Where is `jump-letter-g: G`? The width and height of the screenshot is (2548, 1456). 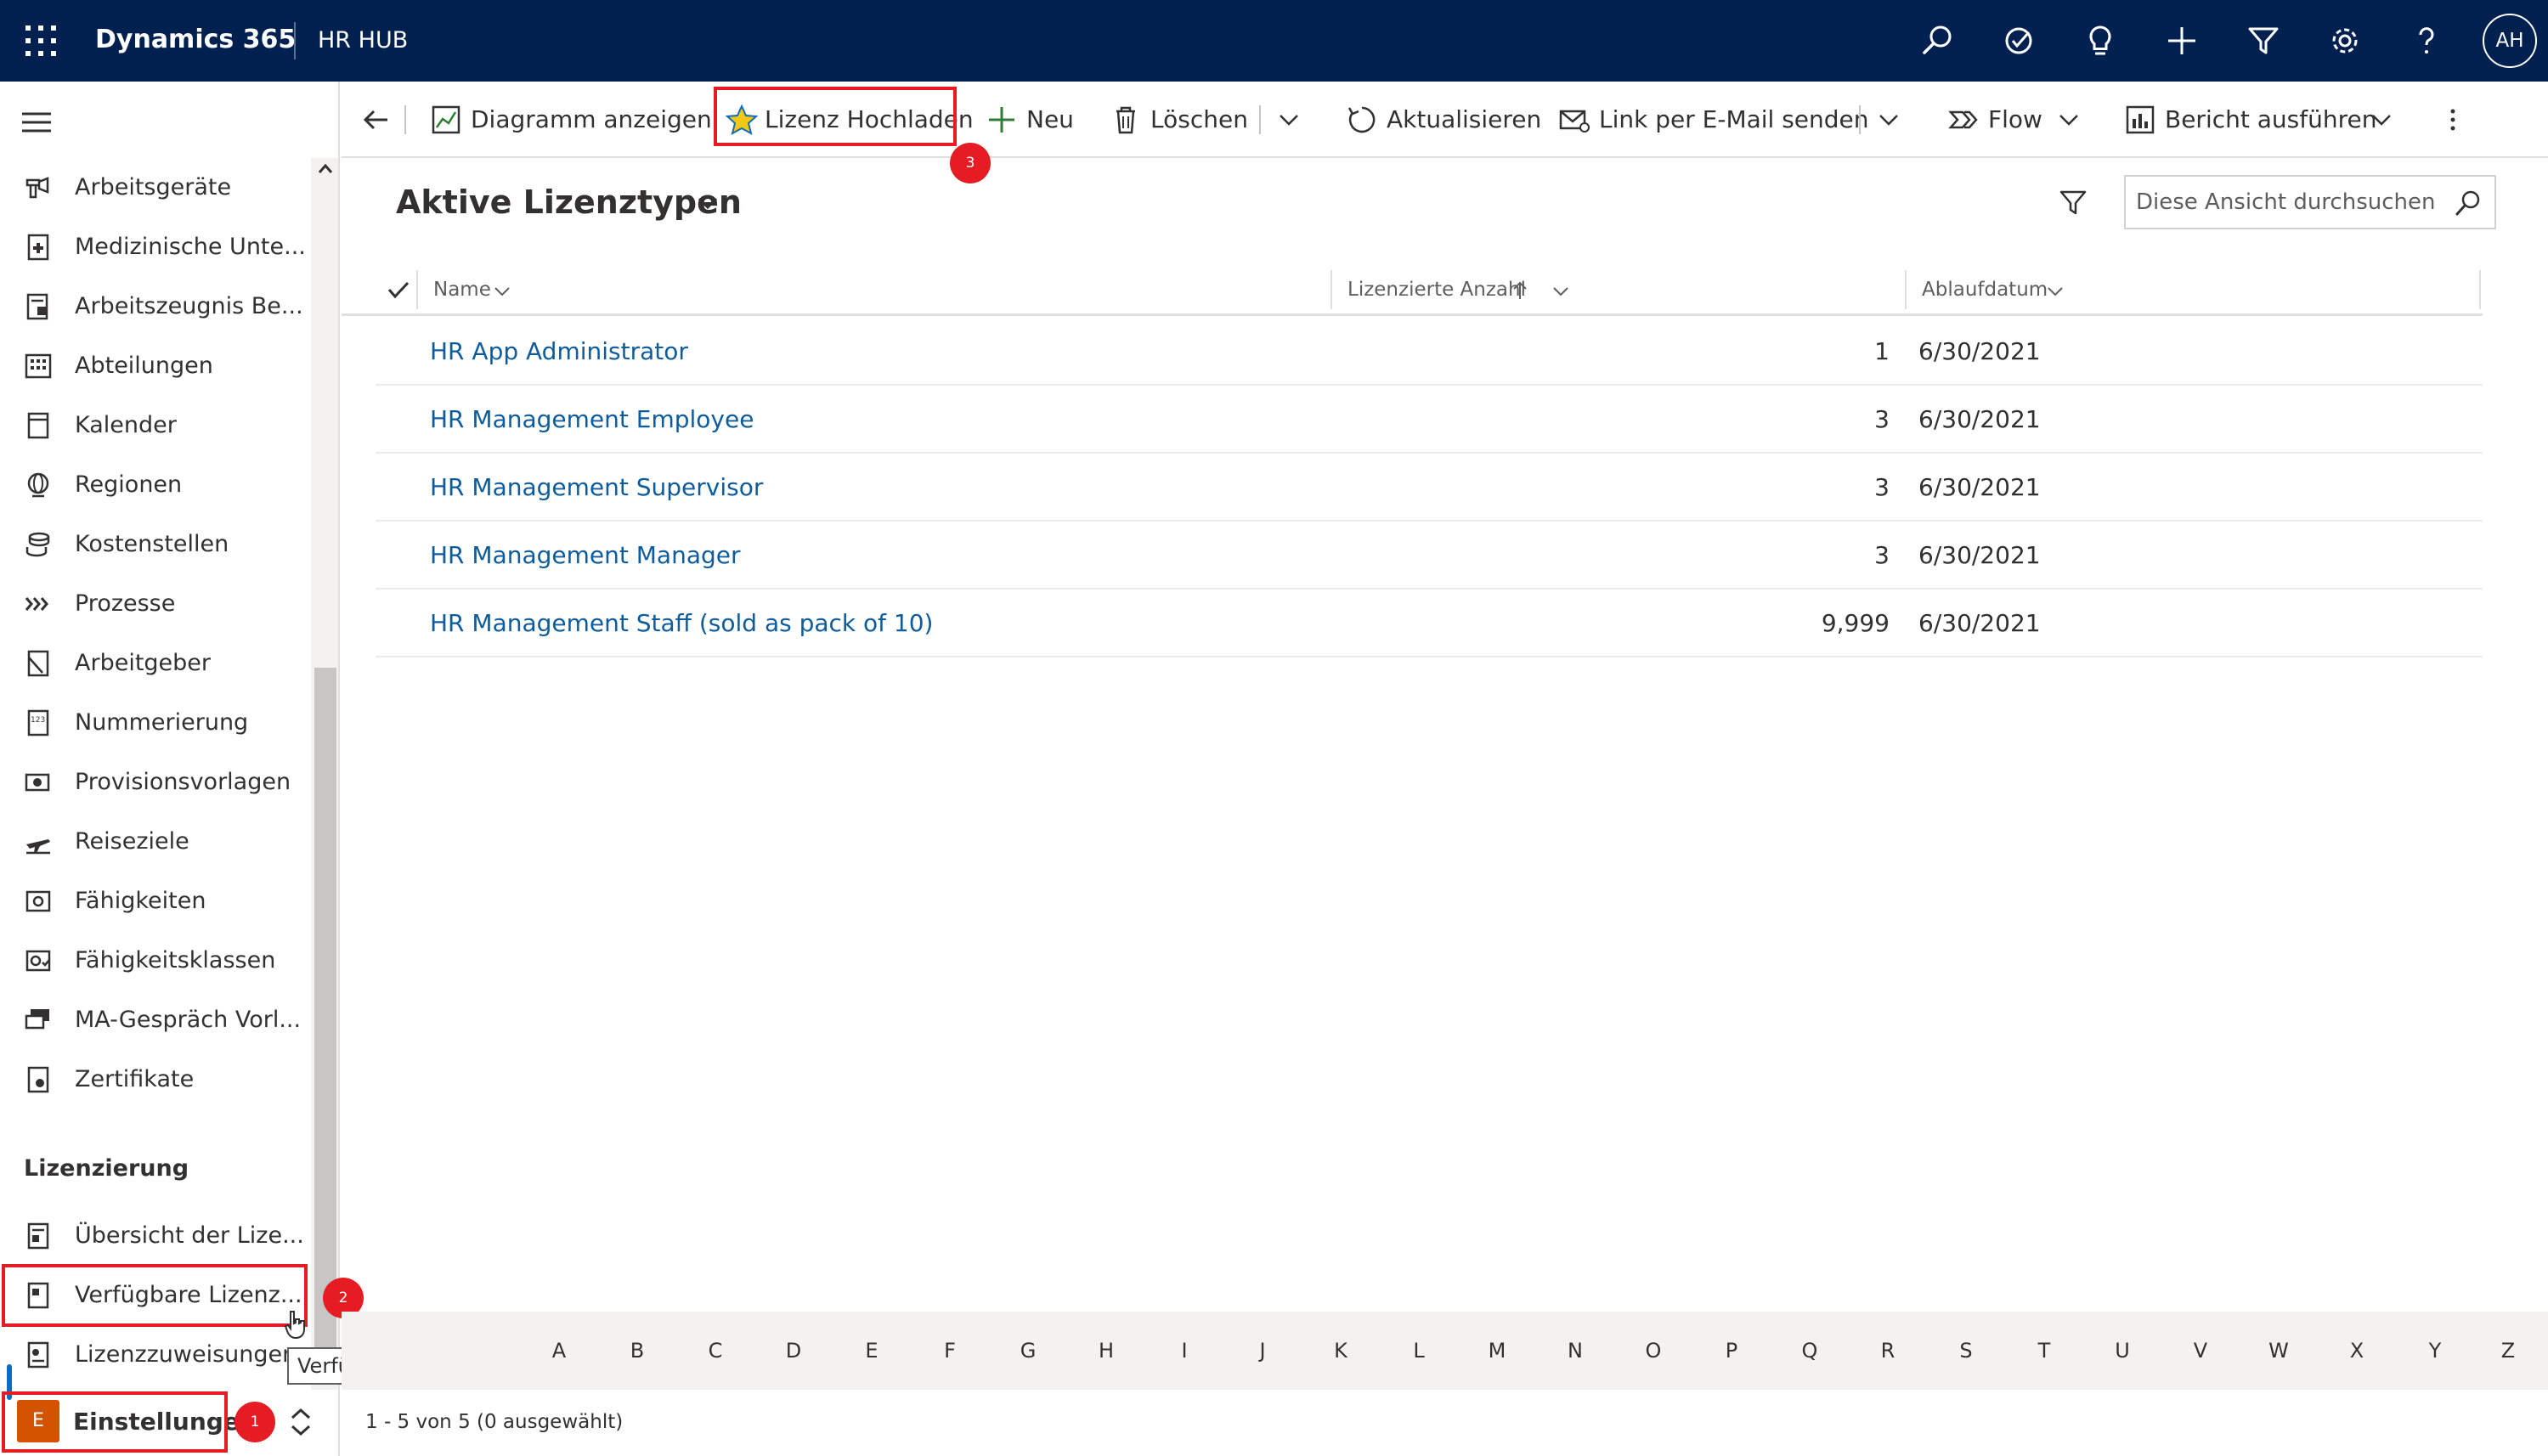
jump-letter-g: G is located at coordinates (1028, 1351).